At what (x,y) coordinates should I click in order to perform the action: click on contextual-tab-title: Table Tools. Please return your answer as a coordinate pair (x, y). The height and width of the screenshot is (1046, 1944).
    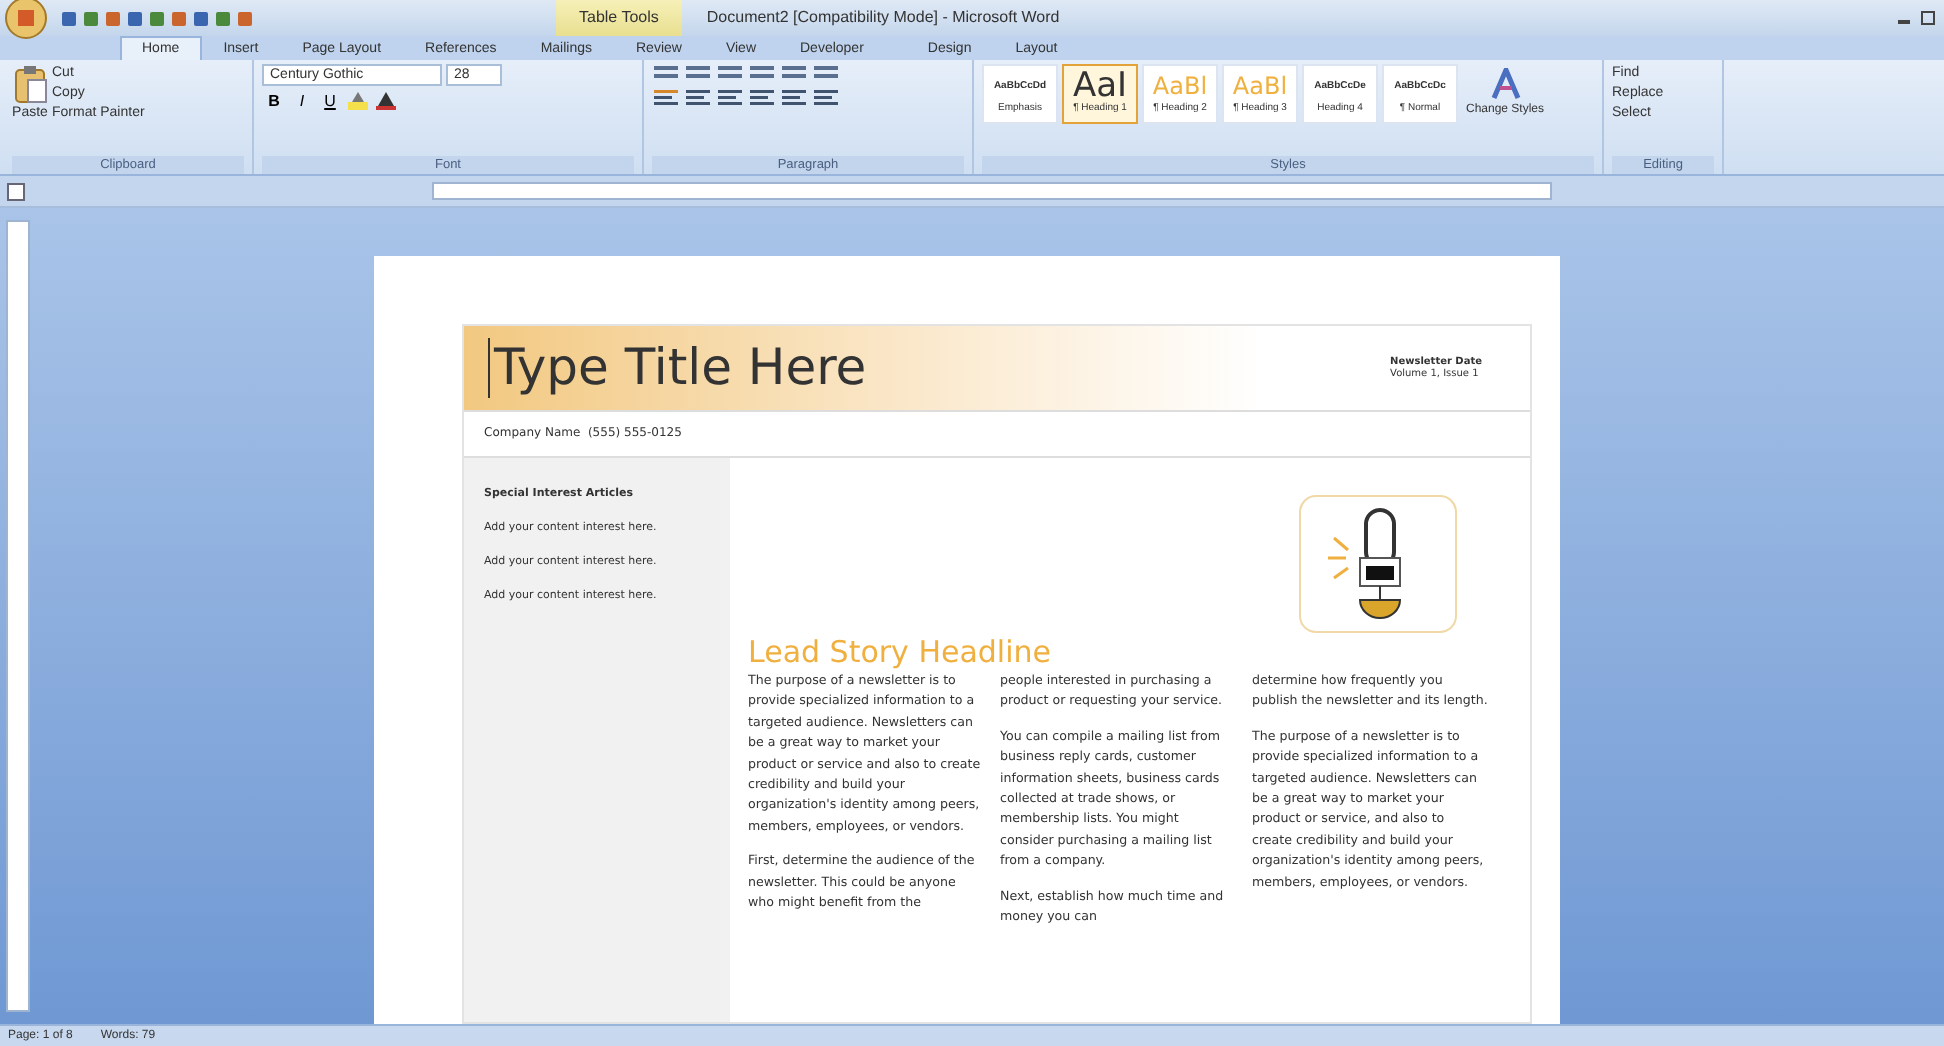
    Looking at the image, I should click on (619, 18).